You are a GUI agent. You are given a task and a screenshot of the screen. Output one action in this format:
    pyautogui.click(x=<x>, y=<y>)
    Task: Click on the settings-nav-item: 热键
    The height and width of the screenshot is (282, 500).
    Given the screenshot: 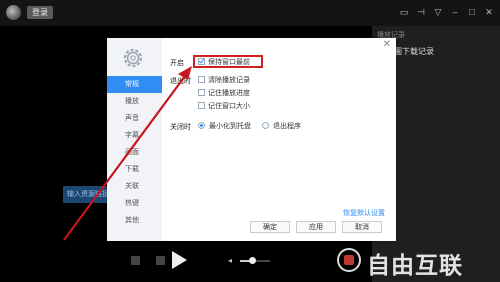 What is the action you would take?
    pyautogui.click(x=134, y=203)
    